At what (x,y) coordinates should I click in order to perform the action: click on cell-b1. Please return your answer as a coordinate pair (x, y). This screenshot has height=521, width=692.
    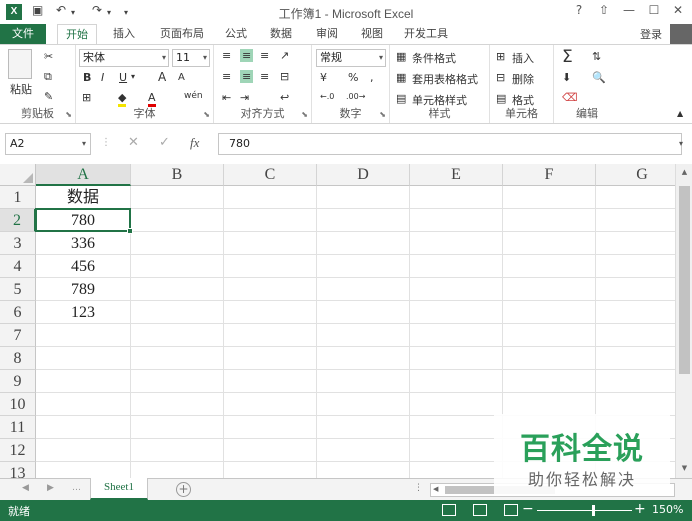
    Looking at the image, I should click on (177, 197).